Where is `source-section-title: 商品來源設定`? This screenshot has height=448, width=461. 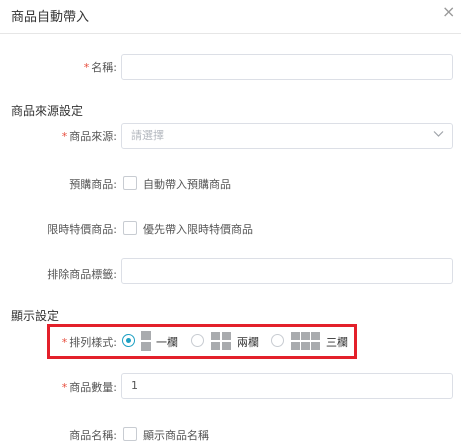 source-section-title: 商品來源設定 is located at coordinates (47, 111).